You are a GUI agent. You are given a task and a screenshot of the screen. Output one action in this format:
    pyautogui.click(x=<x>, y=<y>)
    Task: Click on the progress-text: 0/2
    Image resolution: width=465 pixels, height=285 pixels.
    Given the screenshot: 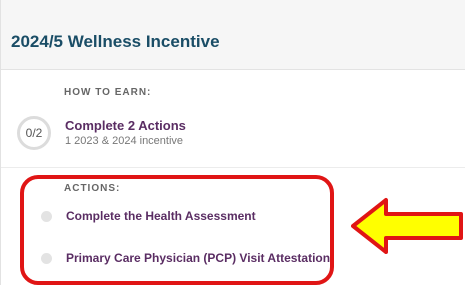 What is the action you would take?
    pyautogui.click(x=34, y=133)
    